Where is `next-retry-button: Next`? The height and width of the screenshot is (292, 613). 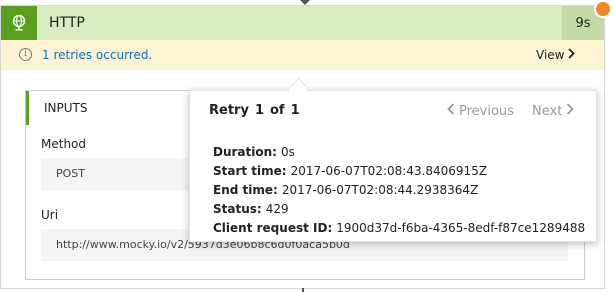
next-retry-button: Next is located at coordinates (553, 111).